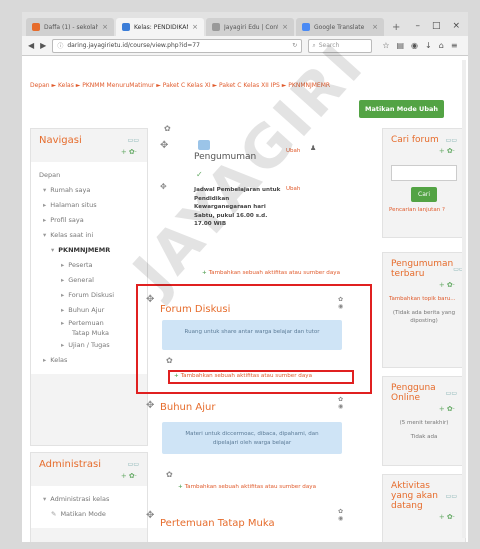 This screenshot has width=480, height=549. I want to click on maximize-icon: □, so click(436, 26).